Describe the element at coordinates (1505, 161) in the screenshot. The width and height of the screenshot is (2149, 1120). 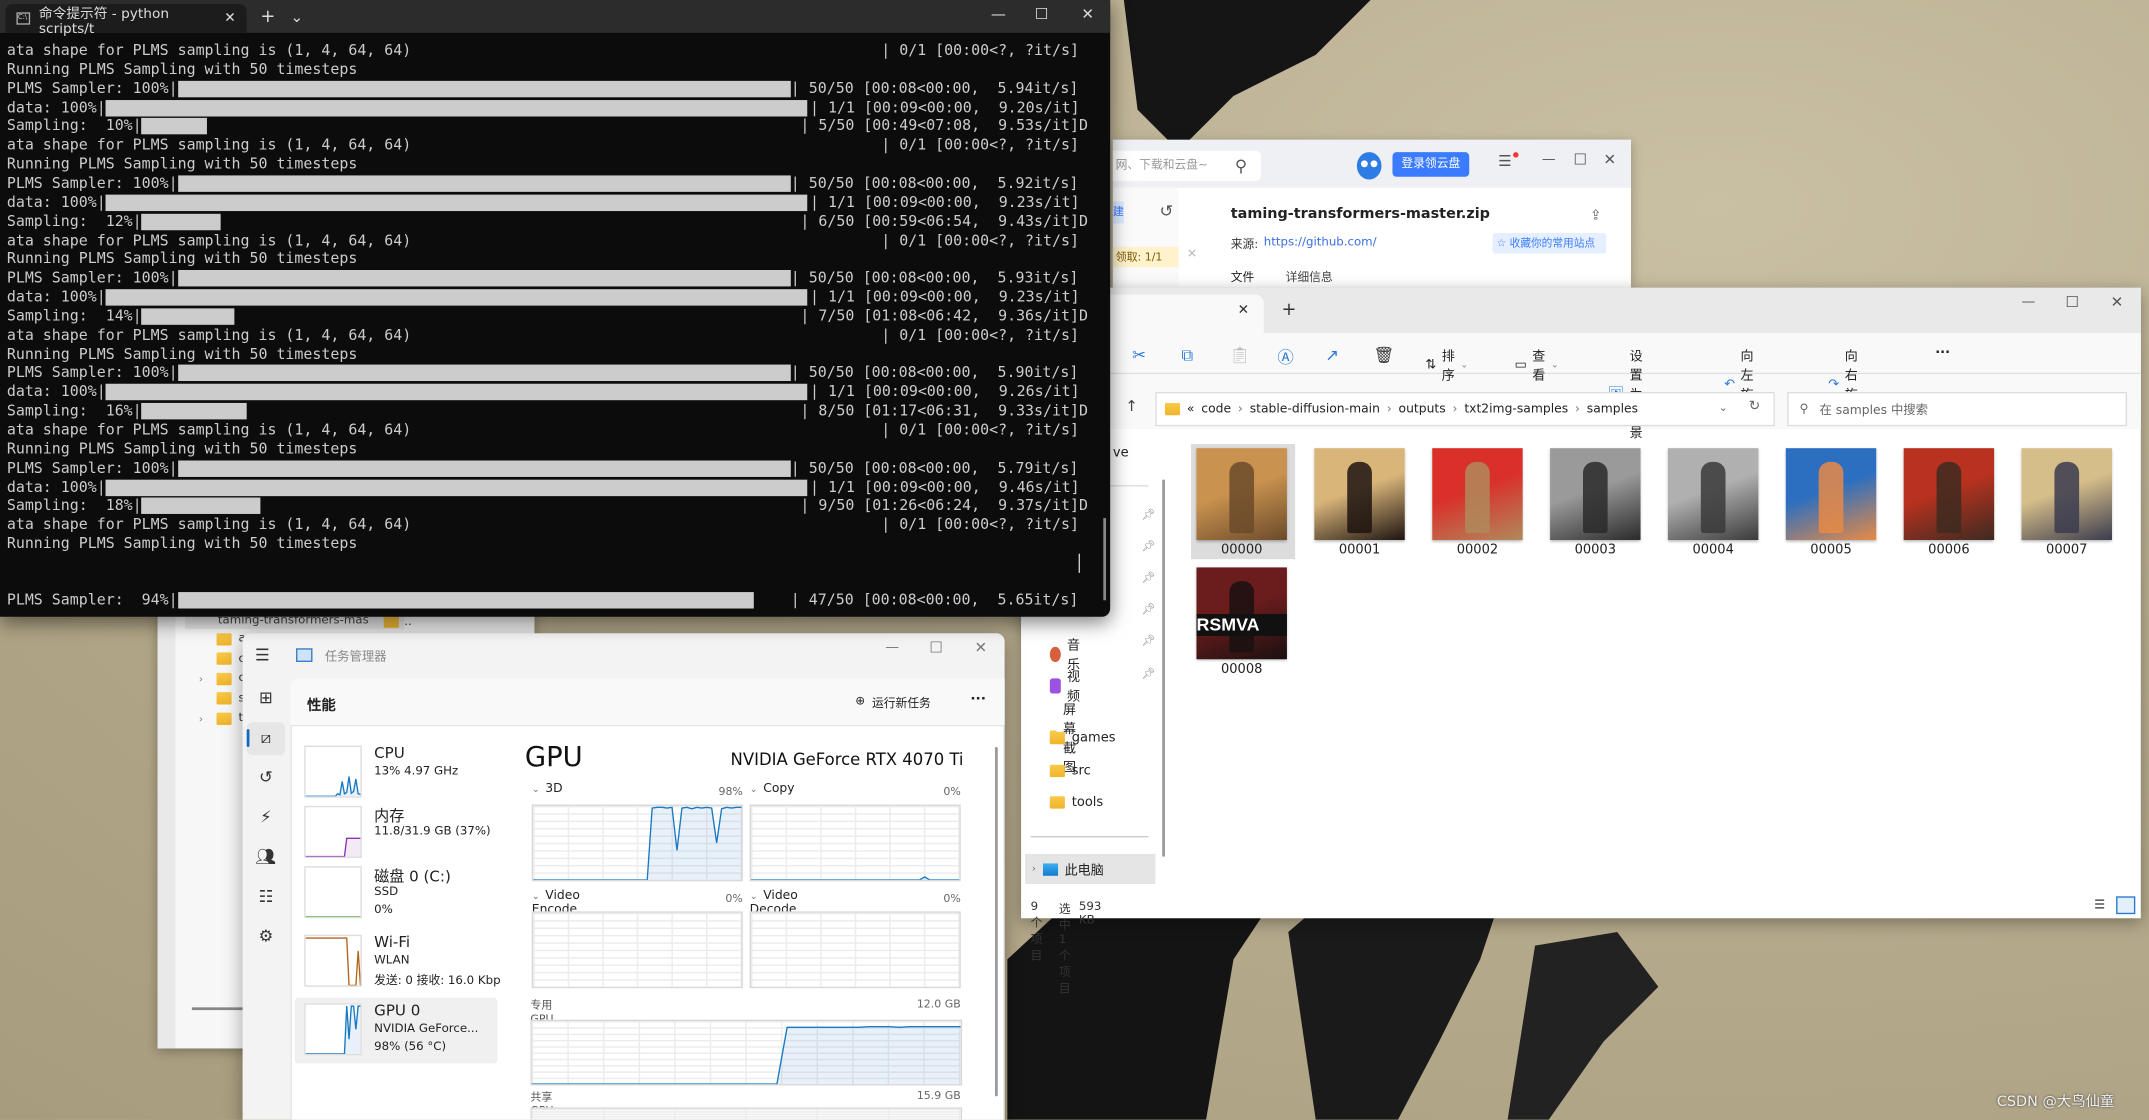
I see `menu-icon: ☰` at that location.